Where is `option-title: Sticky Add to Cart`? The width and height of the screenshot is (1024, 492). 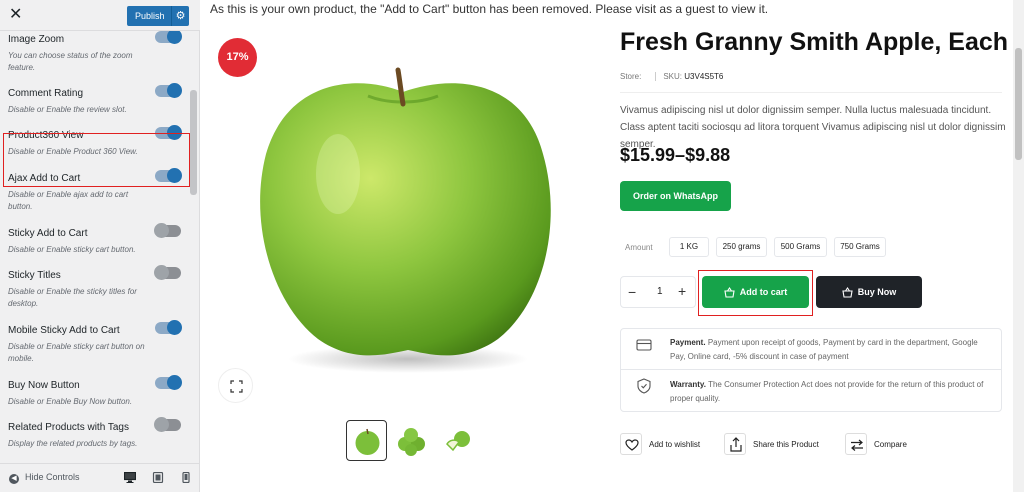
option-title: Sticky Add to Cart is located at coordinates (48, 233).